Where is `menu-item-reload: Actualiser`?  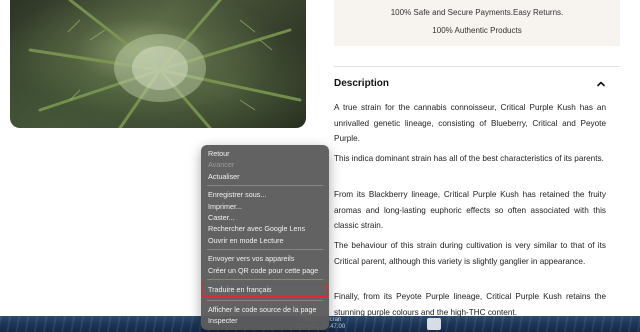 menu-item-reload: Actualiser is located at coordinates (265, 176).